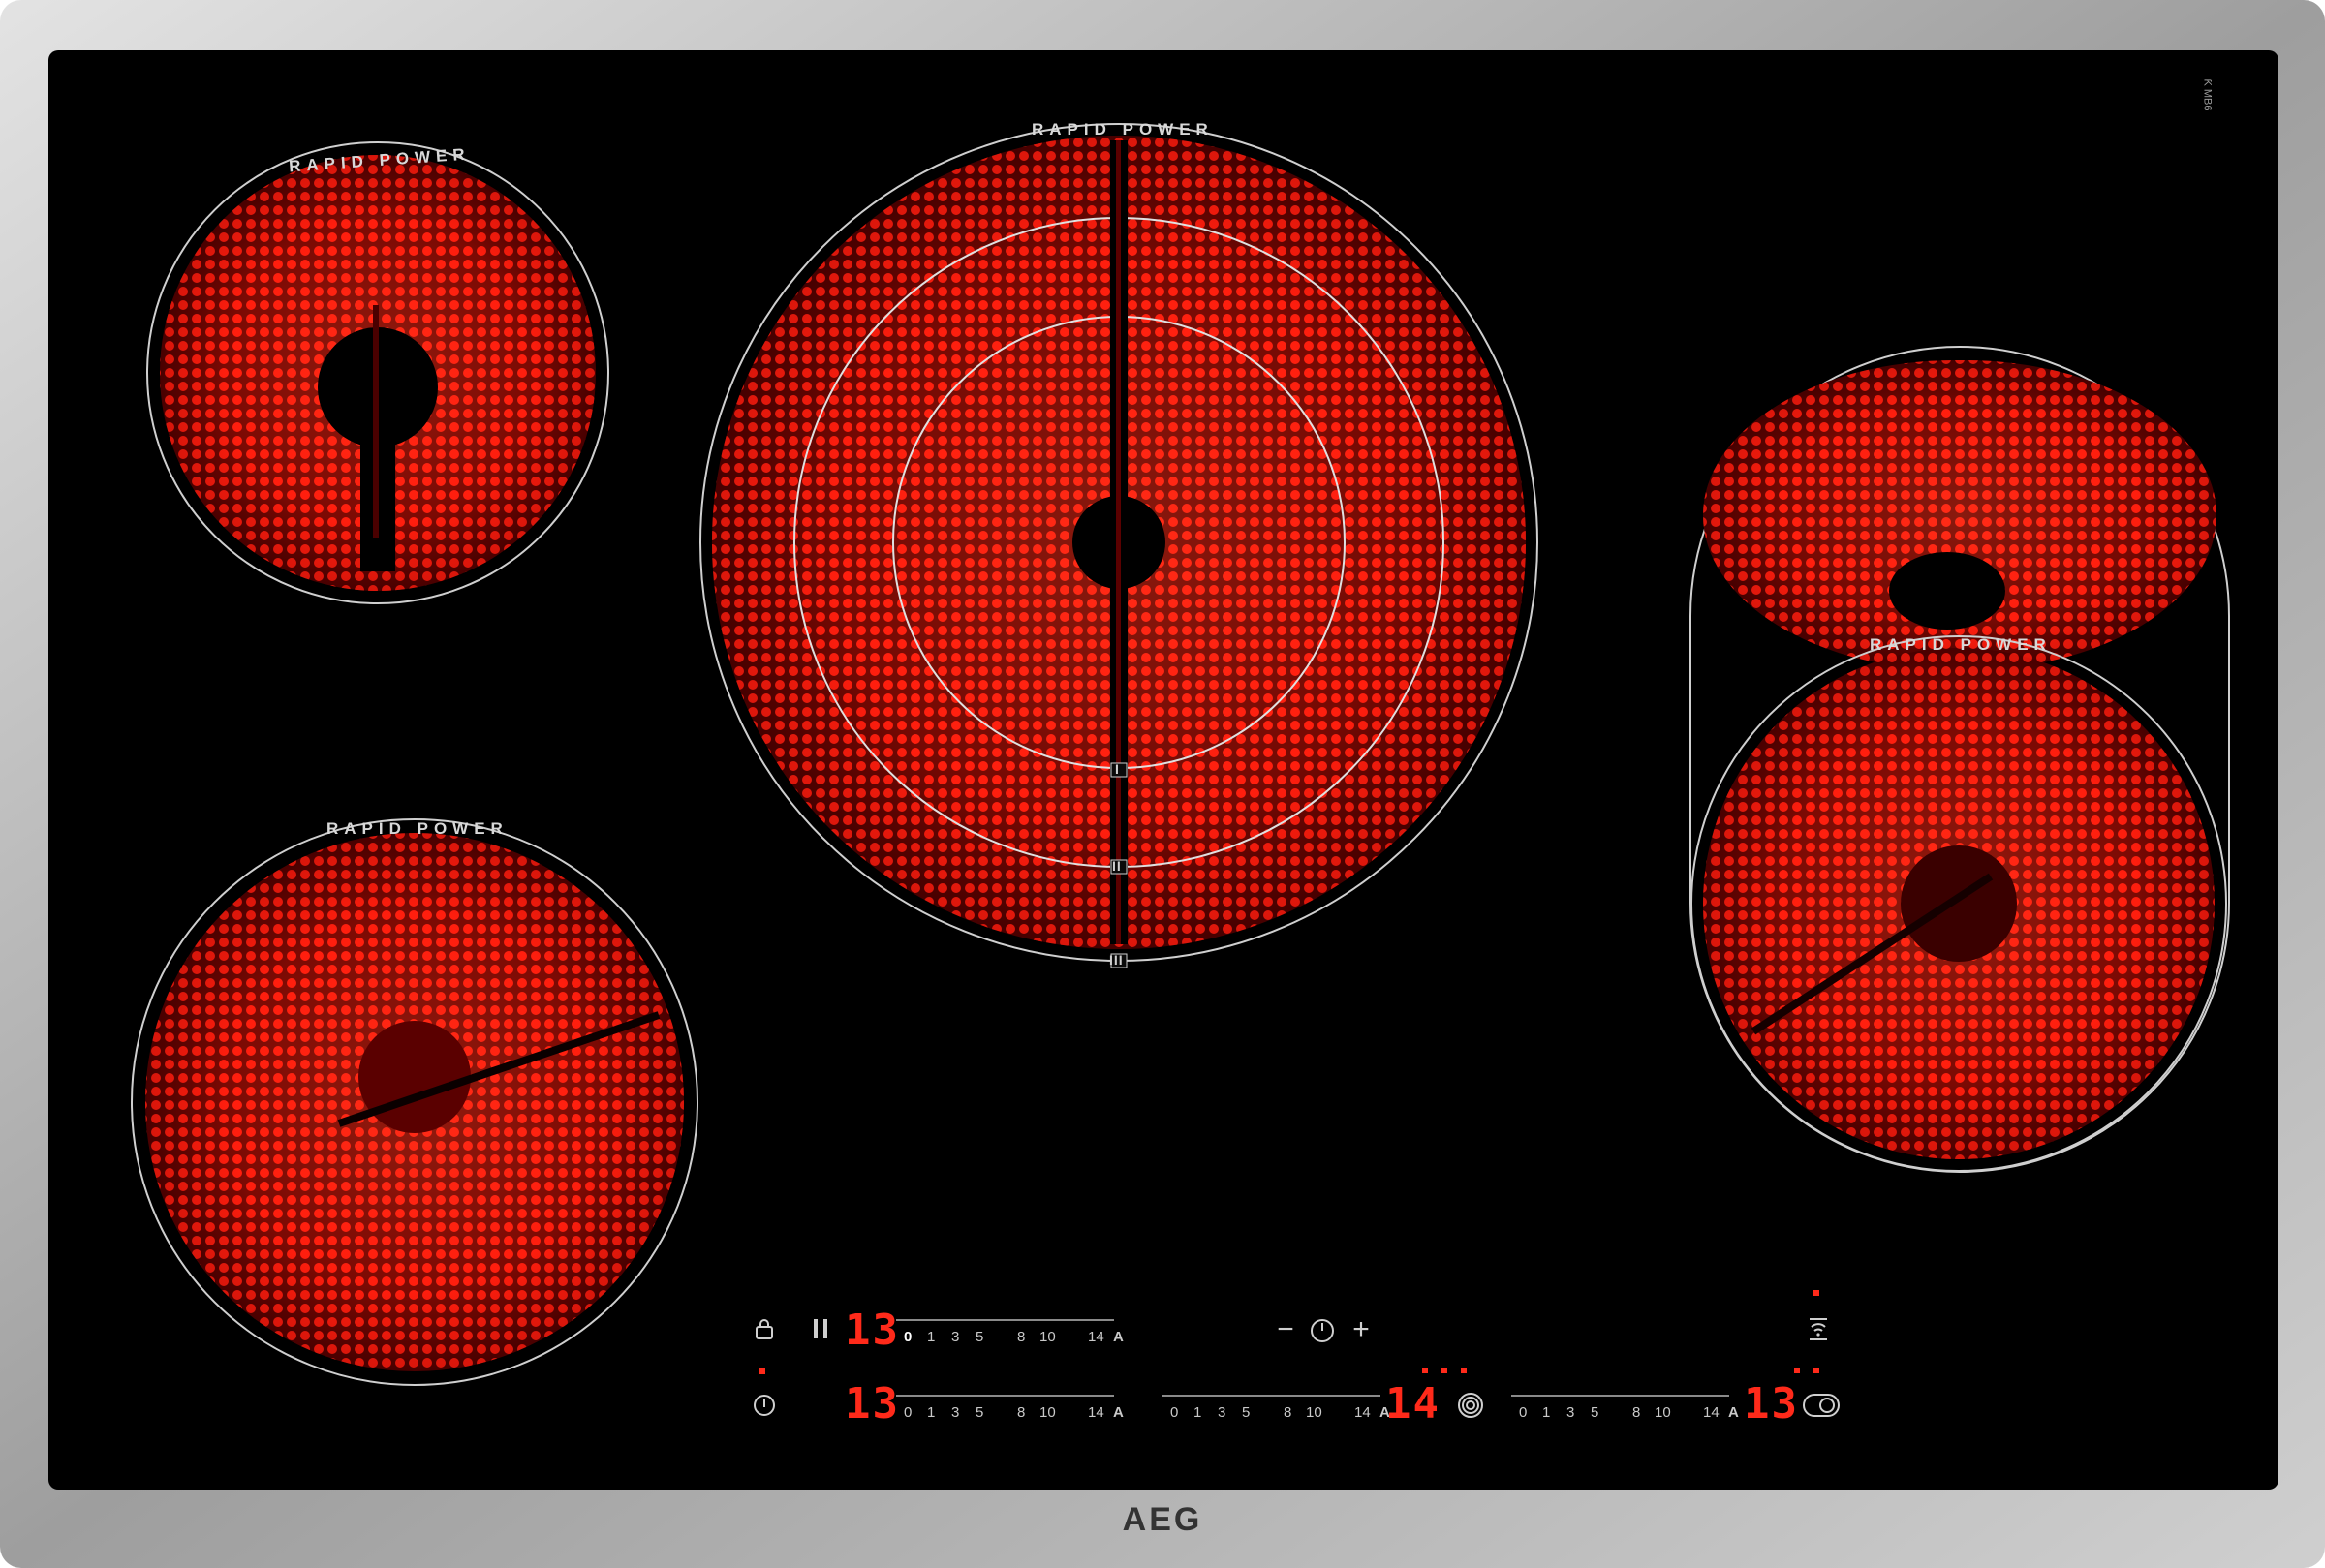 The image size is (2325, 1568). Describe the element at coordinates (1627, 1414) in the screenshot. I see `power-slider-bottom-right: 0 1 3 5 8 10 14 A` at that location.